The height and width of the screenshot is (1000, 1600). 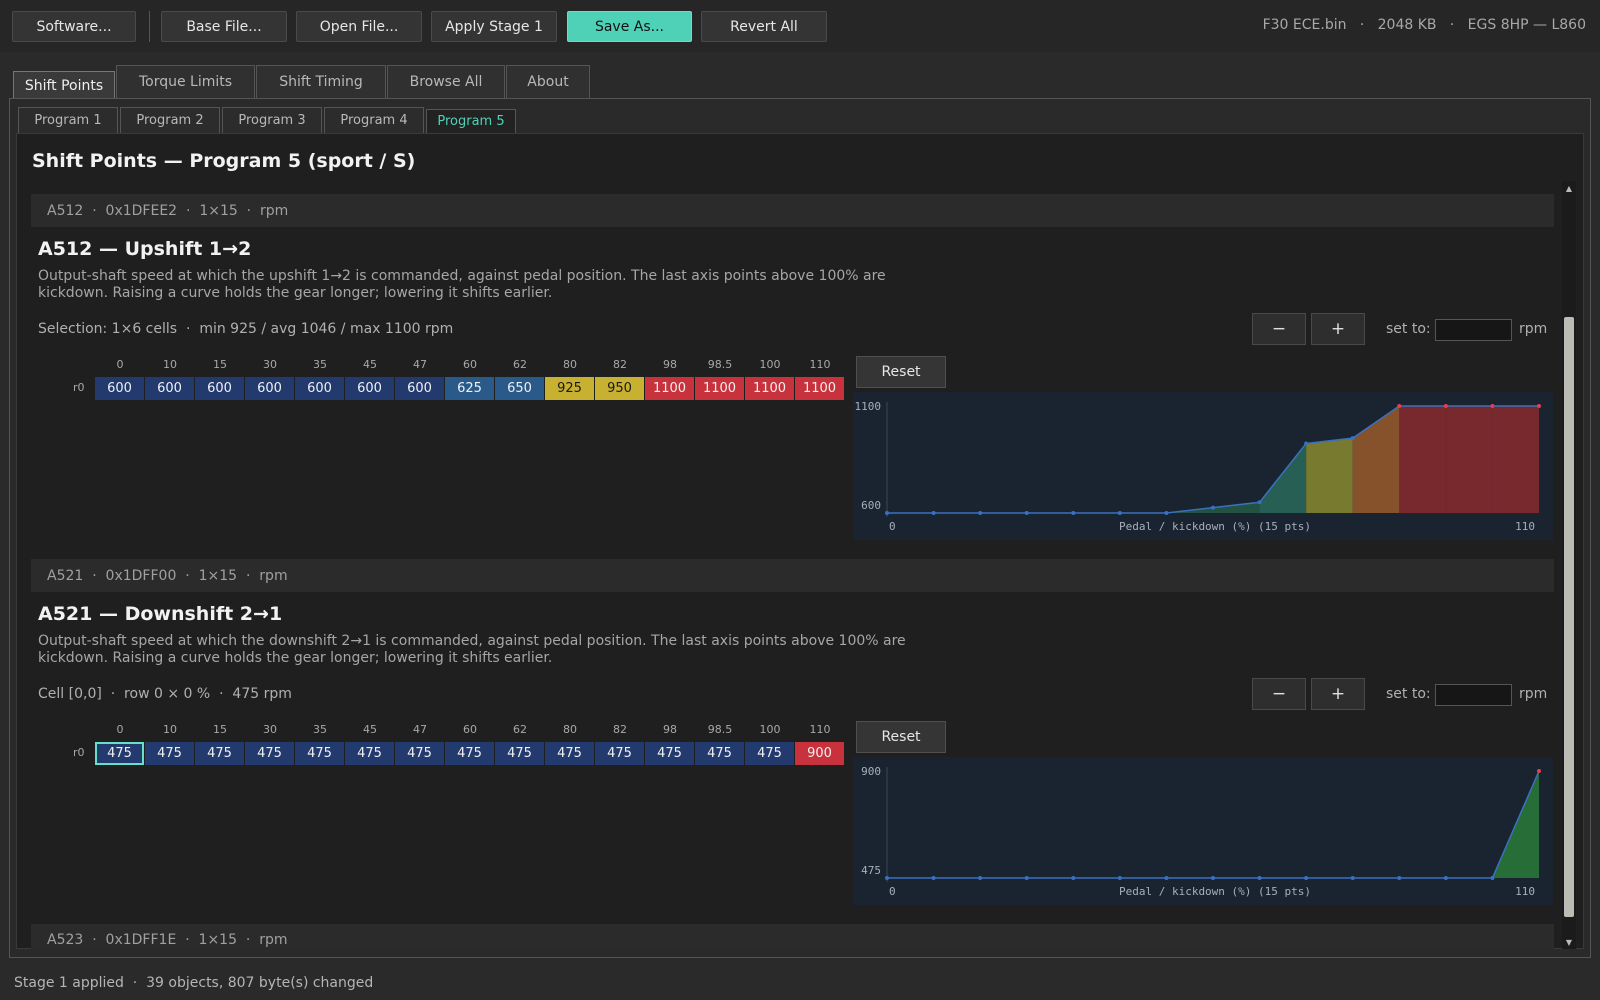 What do you see at coordinates (1408, 329) in the screenshot?
I see `set-to-label: set to:` at bounding box center [1408, 329].